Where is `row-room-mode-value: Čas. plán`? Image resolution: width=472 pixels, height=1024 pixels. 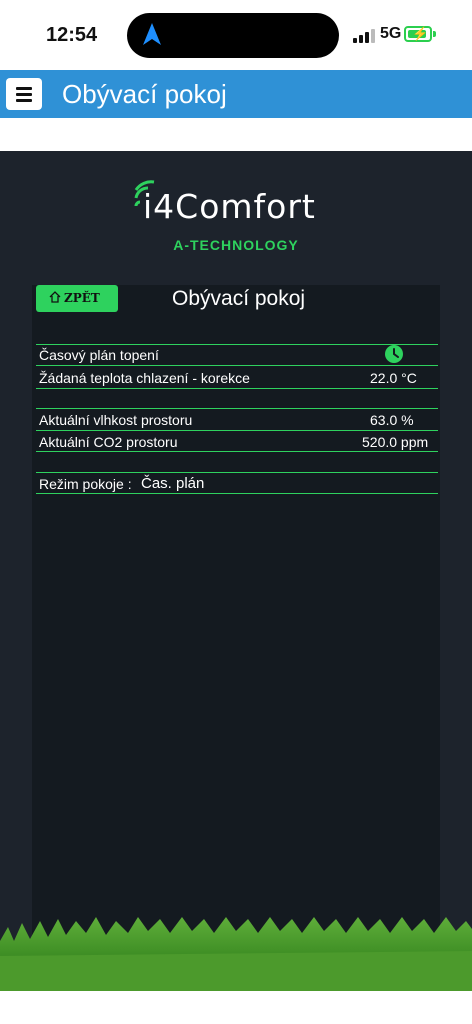
row-room-mode-value: Čas. plán is located at coordinates (172, 483).